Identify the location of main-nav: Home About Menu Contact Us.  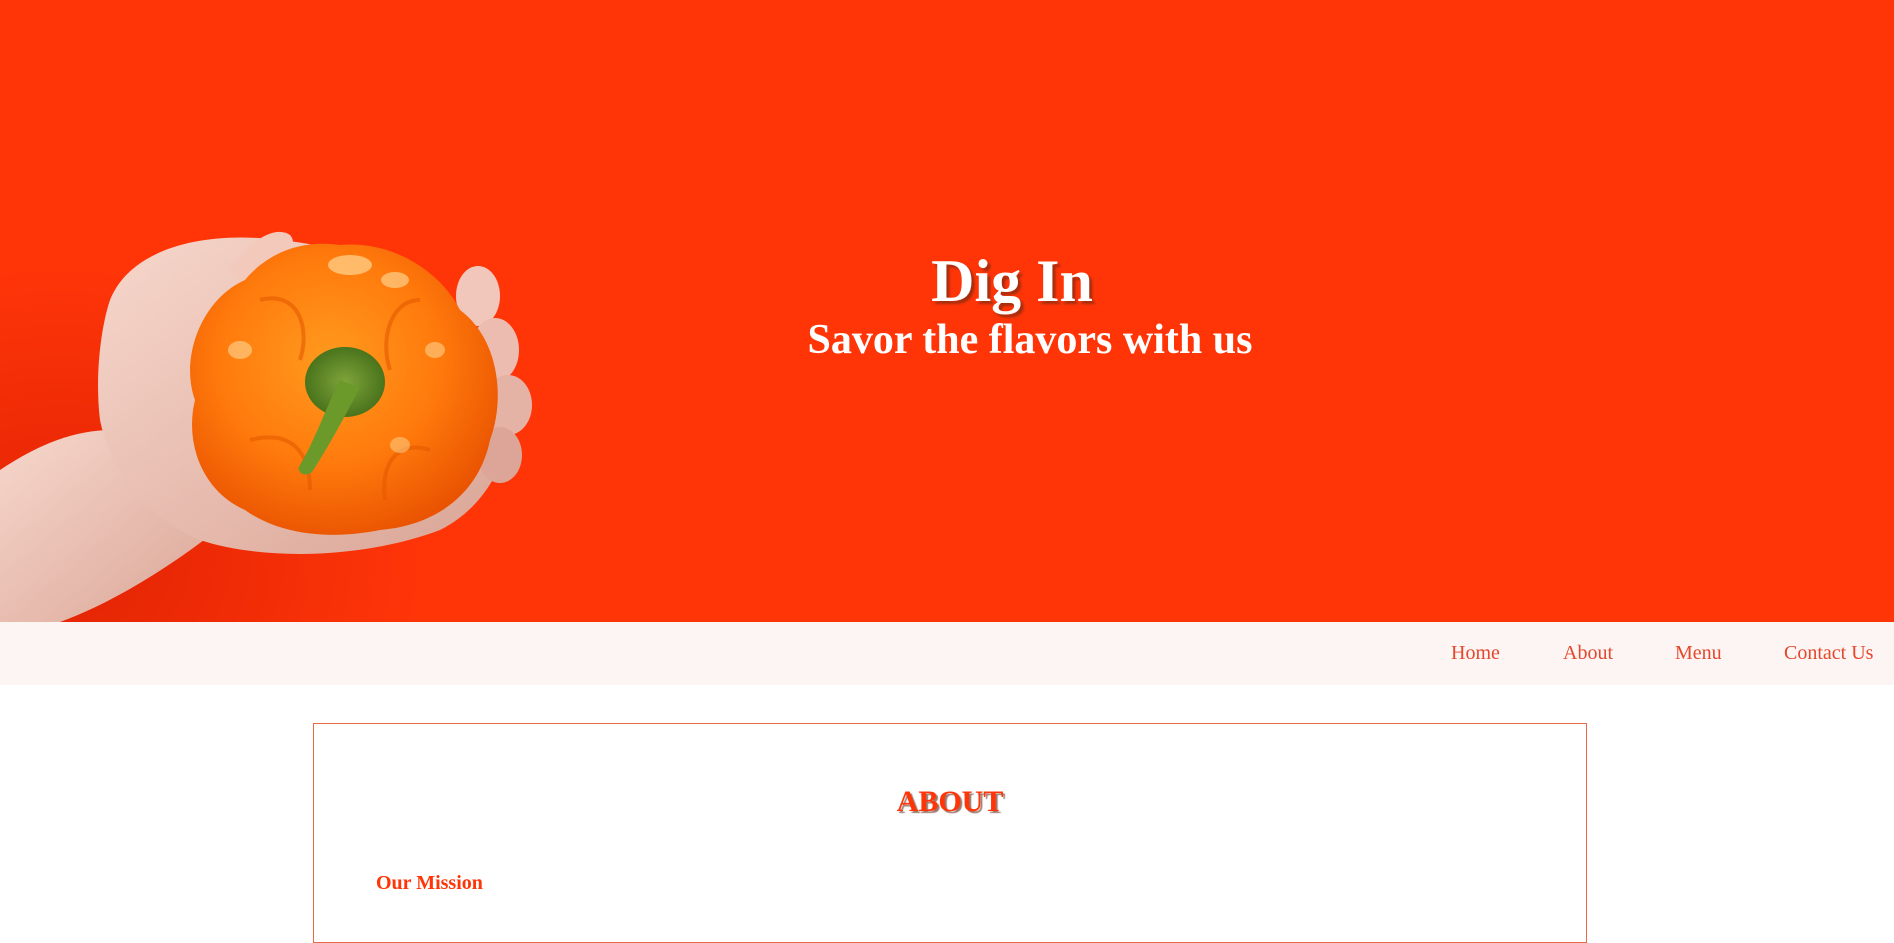
(947, 653).